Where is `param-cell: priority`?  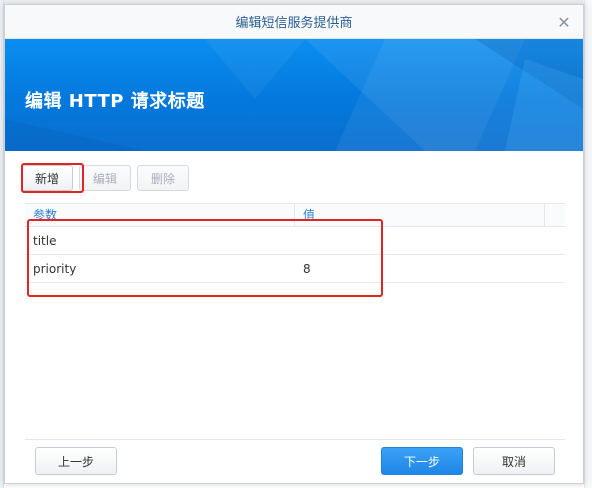
param-cell: priority is located at coordinates (55, 268).